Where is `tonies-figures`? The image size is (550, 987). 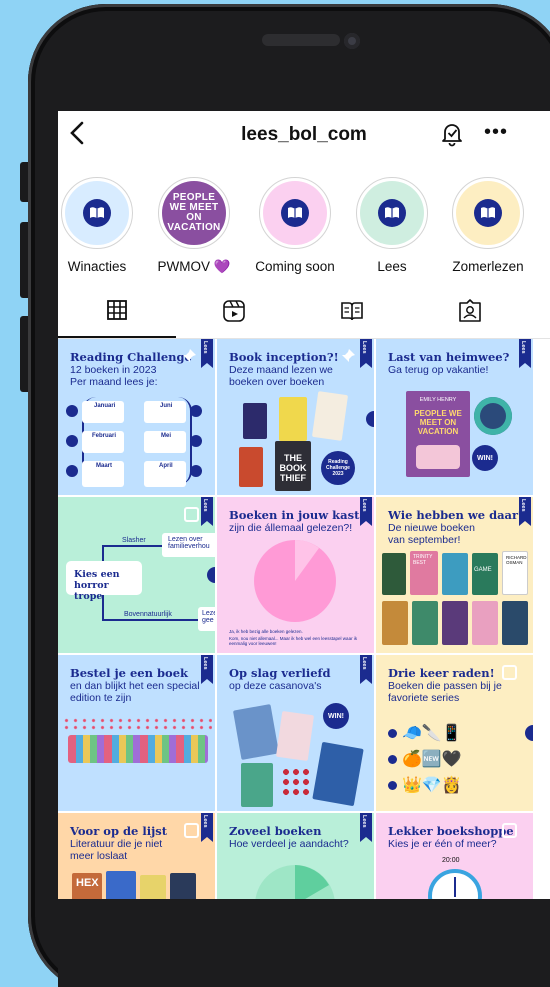 tonies-figures is located at coordinates (138, 749).